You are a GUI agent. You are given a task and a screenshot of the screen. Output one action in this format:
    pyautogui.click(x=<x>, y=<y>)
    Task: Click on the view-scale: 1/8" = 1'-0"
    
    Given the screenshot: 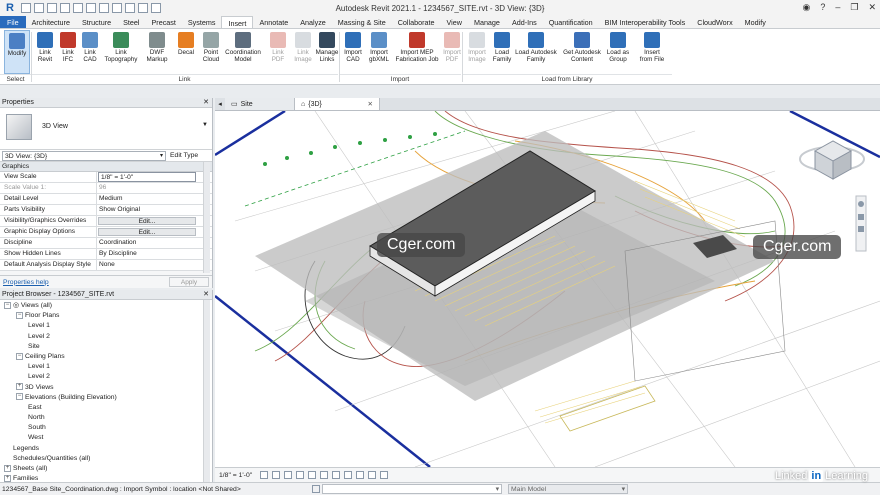 What is the action you would take?
    pyautogui.click(x=233, y=475)
    